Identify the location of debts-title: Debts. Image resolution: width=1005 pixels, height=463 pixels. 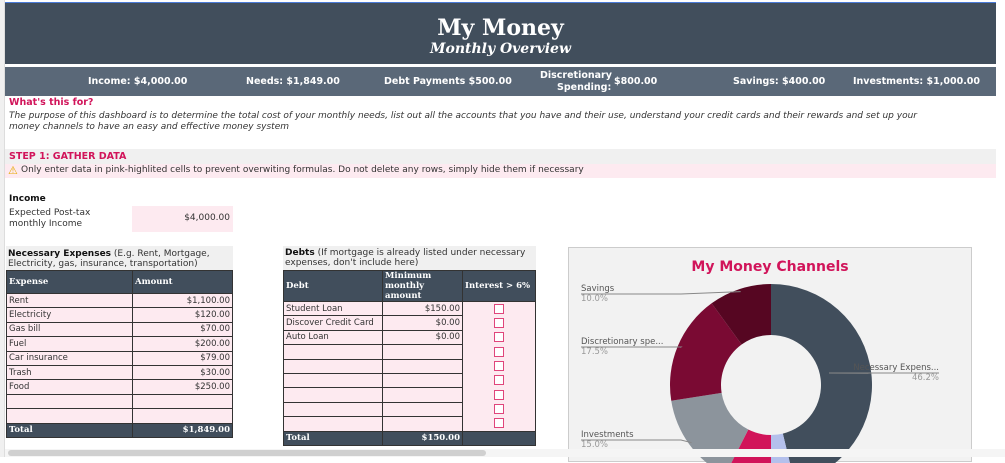
(300, 253).